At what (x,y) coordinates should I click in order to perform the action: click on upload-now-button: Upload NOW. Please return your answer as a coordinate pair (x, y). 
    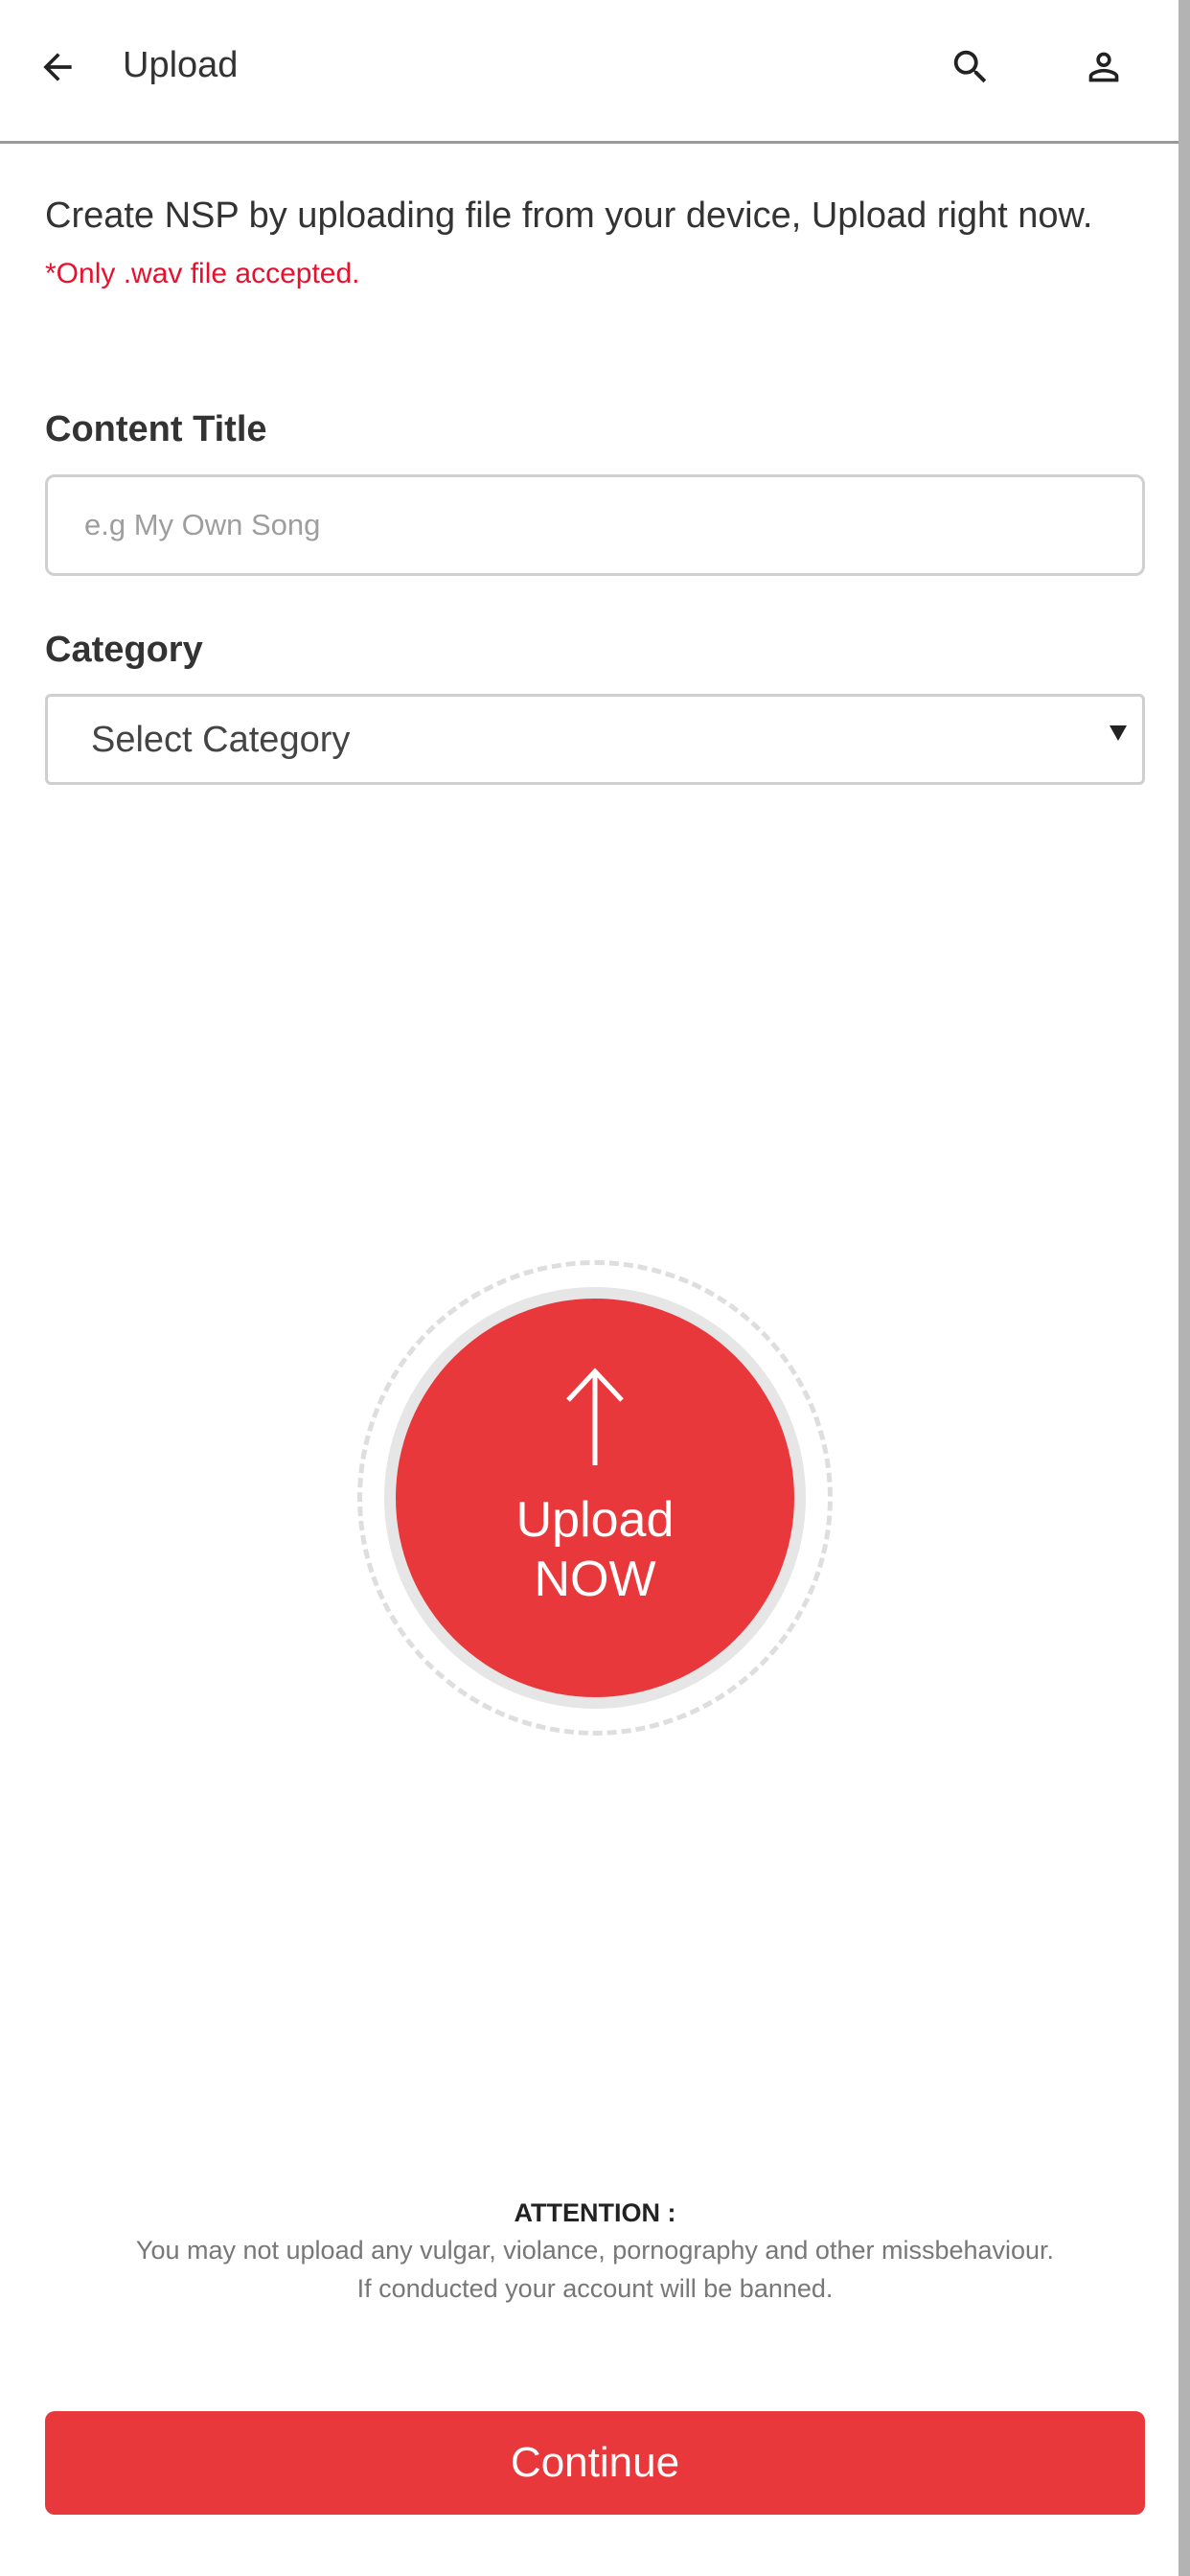
    Looking at the image, I should click on (595, 1498).